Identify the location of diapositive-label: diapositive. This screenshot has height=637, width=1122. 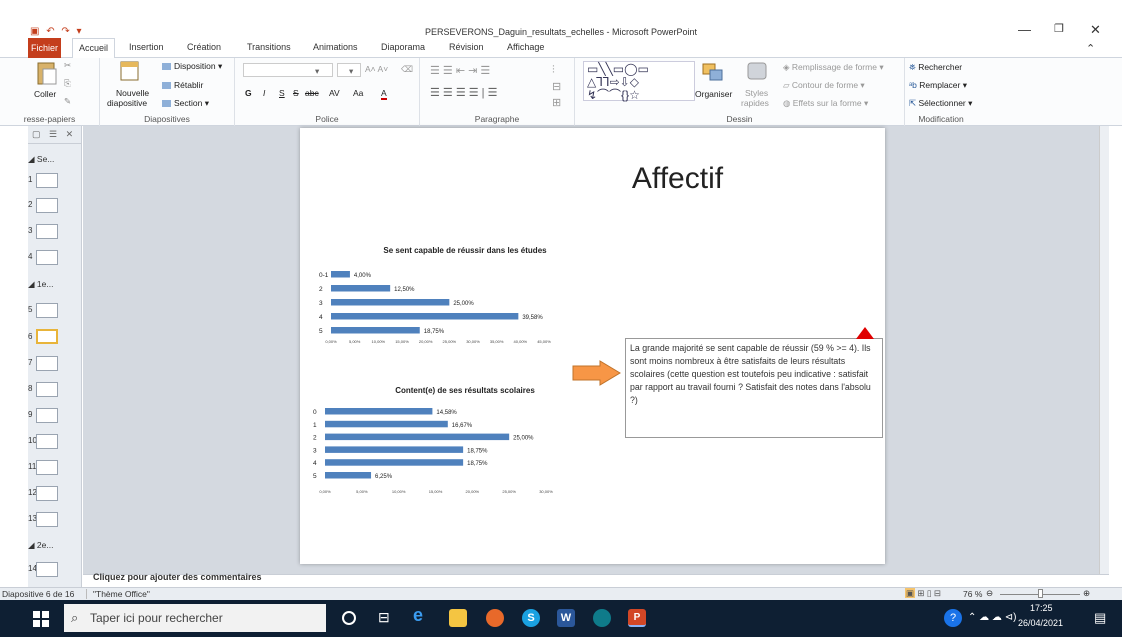
(127, 103).